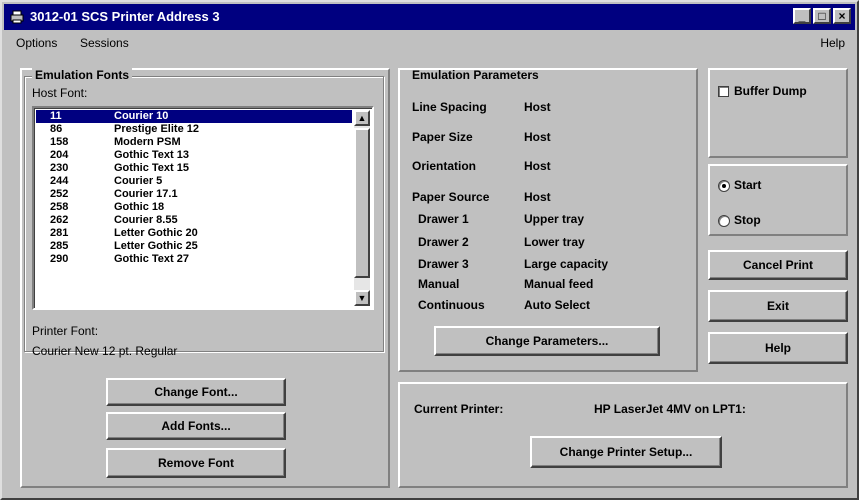 The image size is (859, 500). I want to click on list-item: 86 Prestige Elite 12, so click(194, 129).